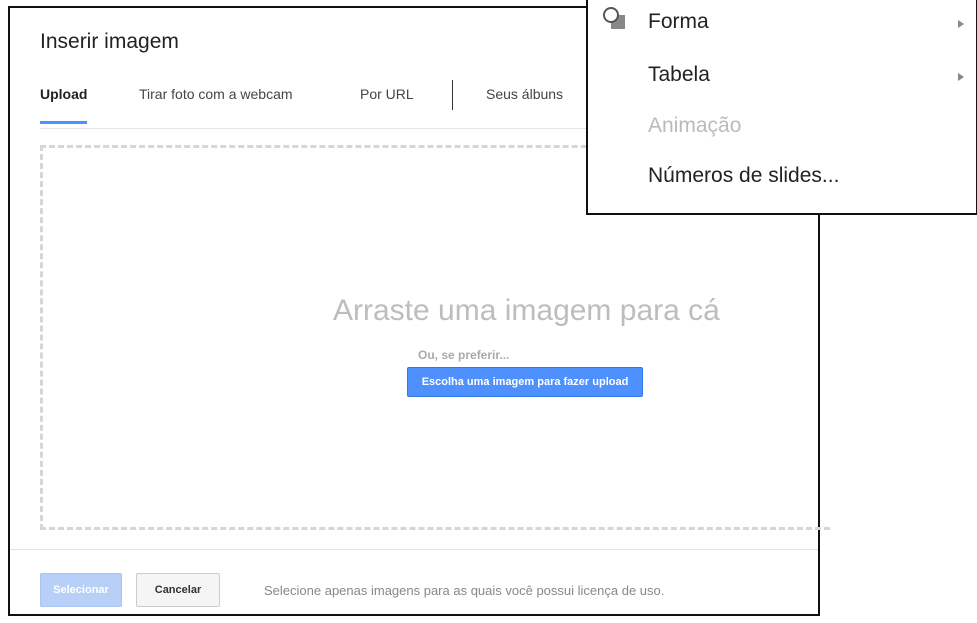 Image resolution: width=977 pixels, height=623 pixels. Describe the element at coordinates (414, 549) in the screenshot. I see `footer-divider` at that location.